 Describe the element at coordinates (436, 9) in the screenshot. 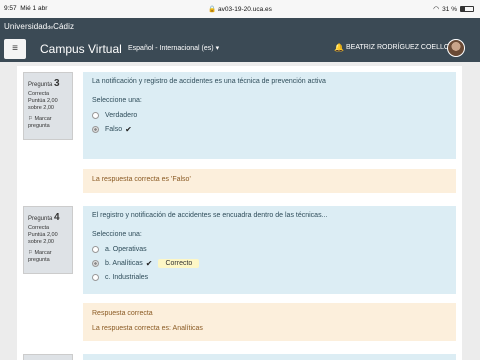

I see `wifi-icon: ◠` at that location.